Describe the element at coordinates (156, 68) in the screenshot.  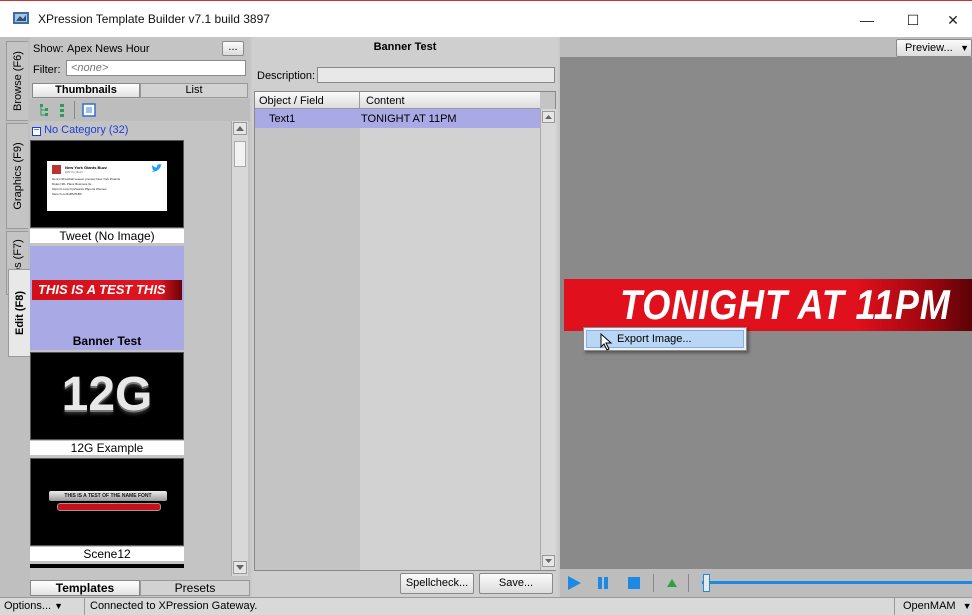
I see `filter-input: <none>` at that location.